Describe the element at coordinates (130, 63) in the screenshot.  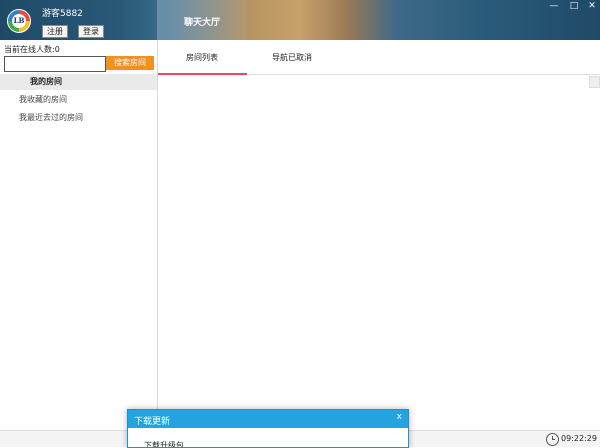
I see `search-room-button: 搜索房间` at that location.